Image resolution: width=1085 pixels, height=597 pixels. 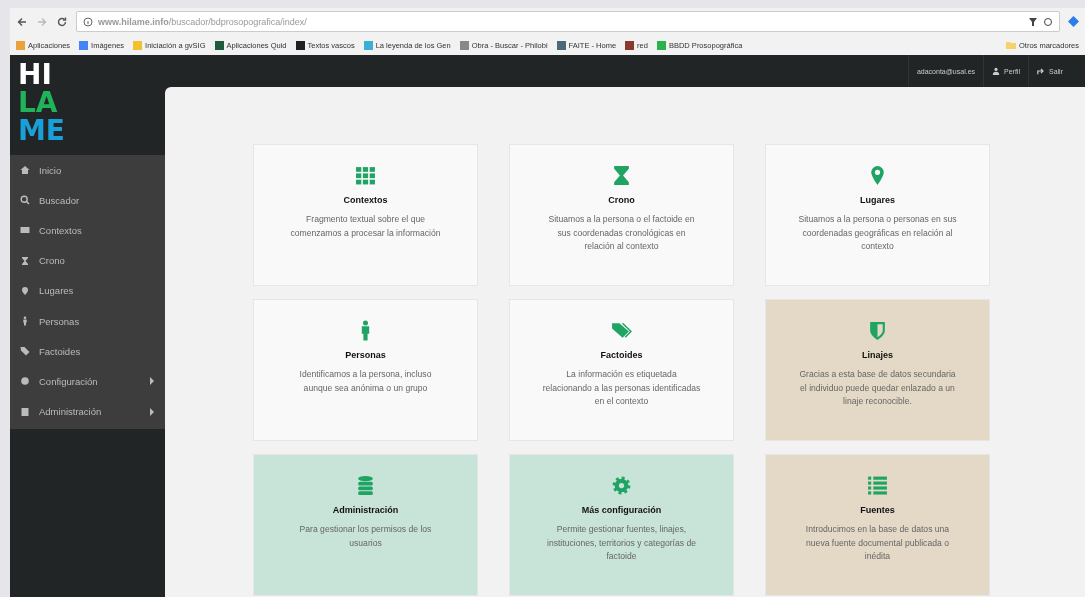 What do you see at coordinates (621, 543) in the screenshot?
I see `card-description: Permite gestionar fuentes, linajes, instituciones, territorios y categorías de factoide` at bounding box center [621, 543].